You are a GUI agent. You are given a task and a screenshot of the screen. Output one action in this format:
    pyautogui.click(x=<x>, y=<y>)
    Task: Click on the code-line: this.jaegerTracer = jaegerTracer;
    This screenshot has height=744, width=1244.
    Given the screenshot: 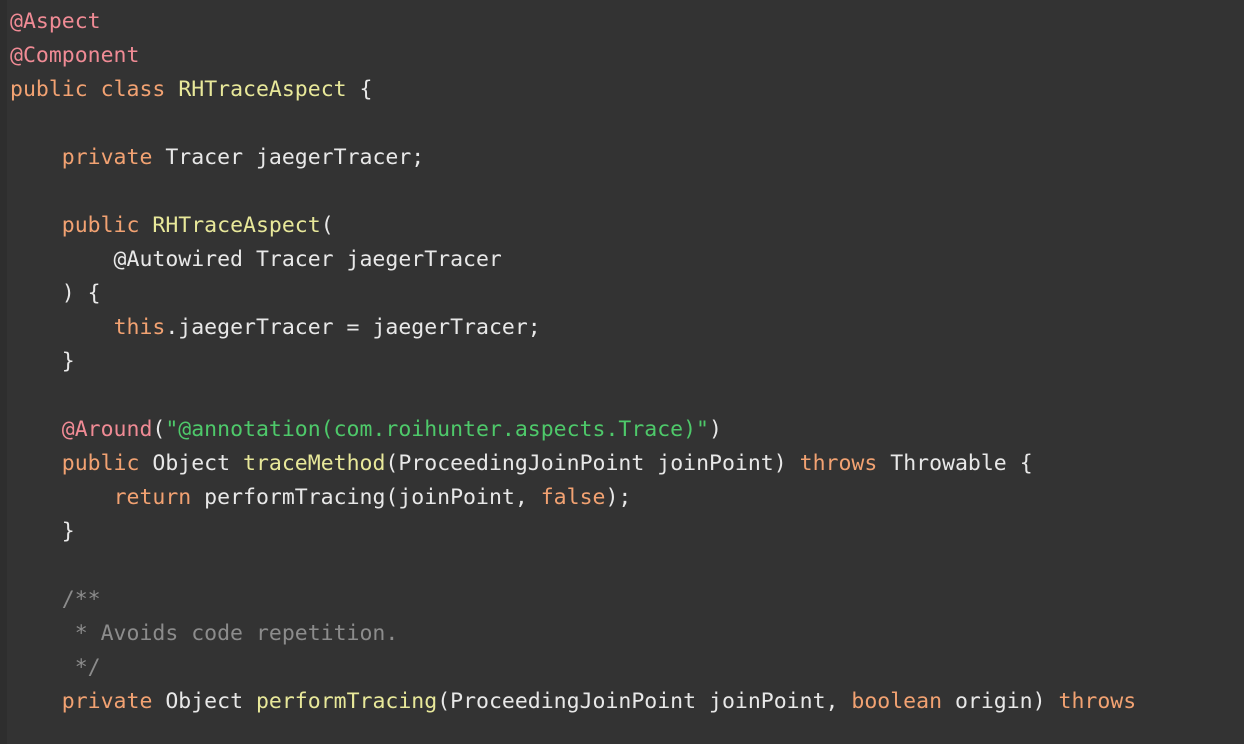 What is the action you would take?
    pyautogui.click(x=627, y=328)
    